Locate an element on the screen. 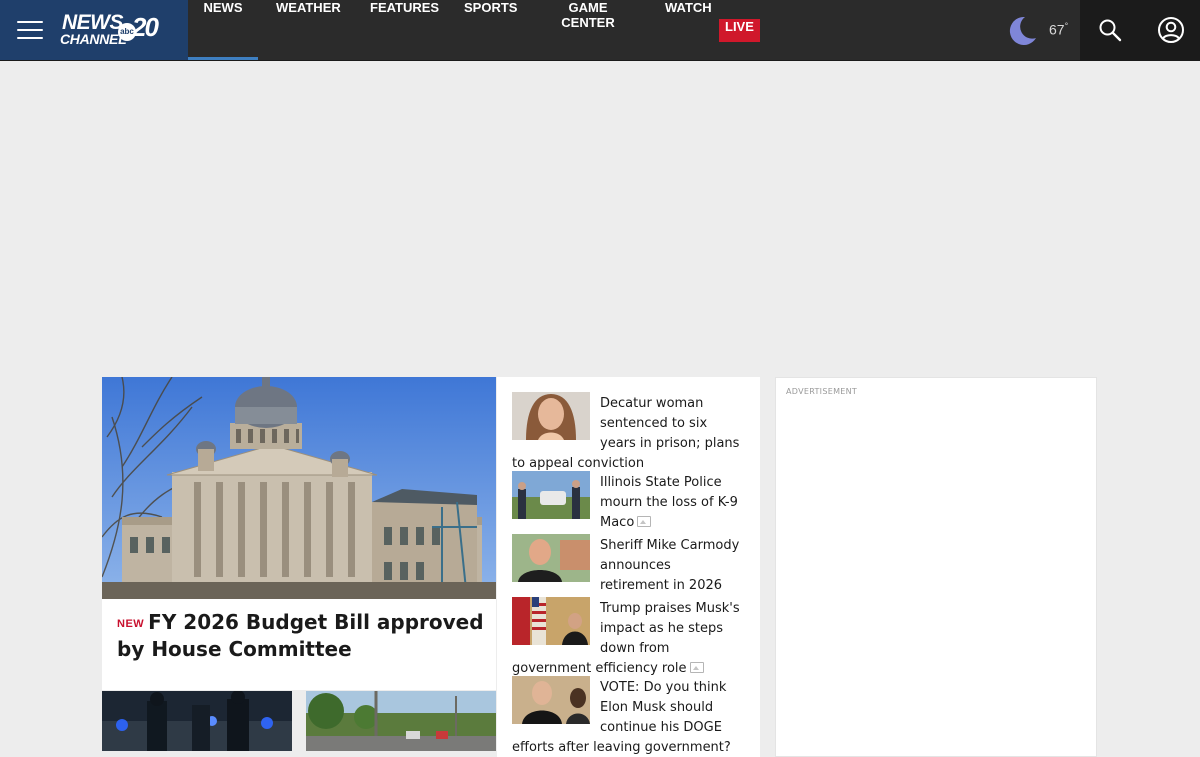 The height and width of the screenshot is (757, 1200). live-badge: LIVE is located at coordinates (739, 30).